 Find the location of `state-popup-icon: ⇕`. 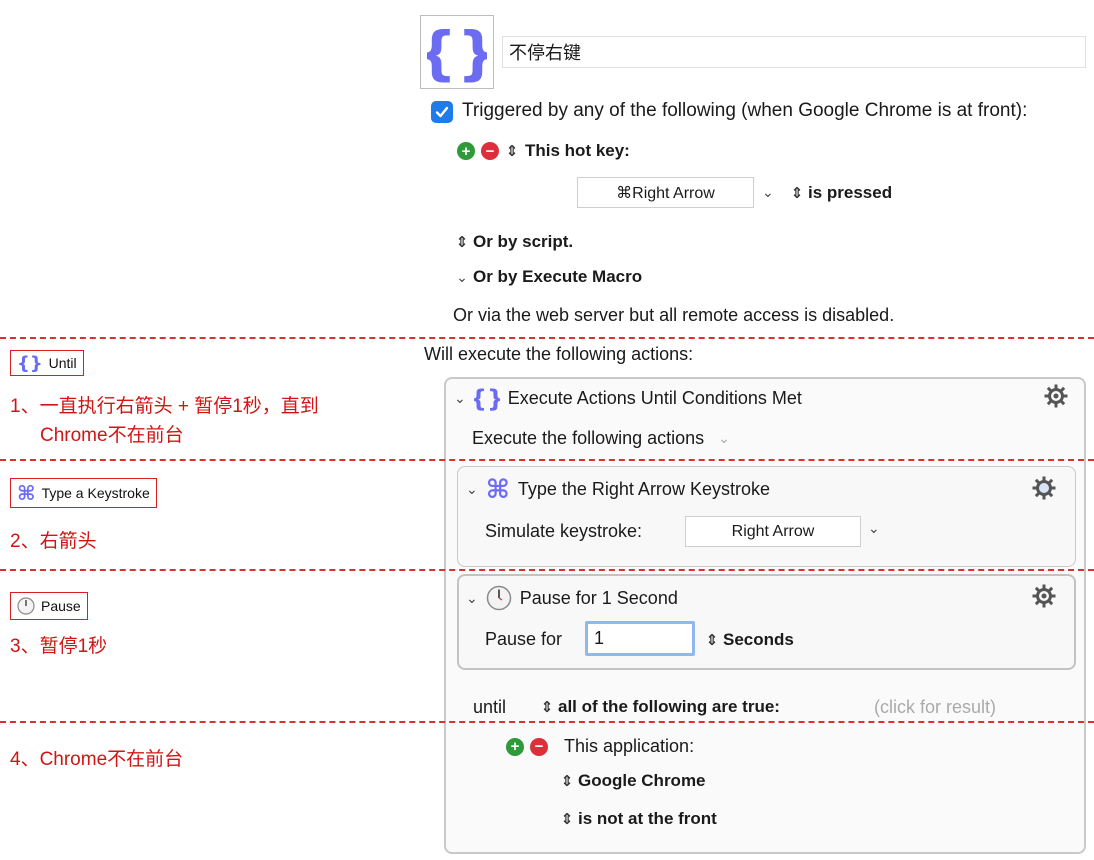

state-popup-icon: ⇕ is located at coordinates (567, 819).